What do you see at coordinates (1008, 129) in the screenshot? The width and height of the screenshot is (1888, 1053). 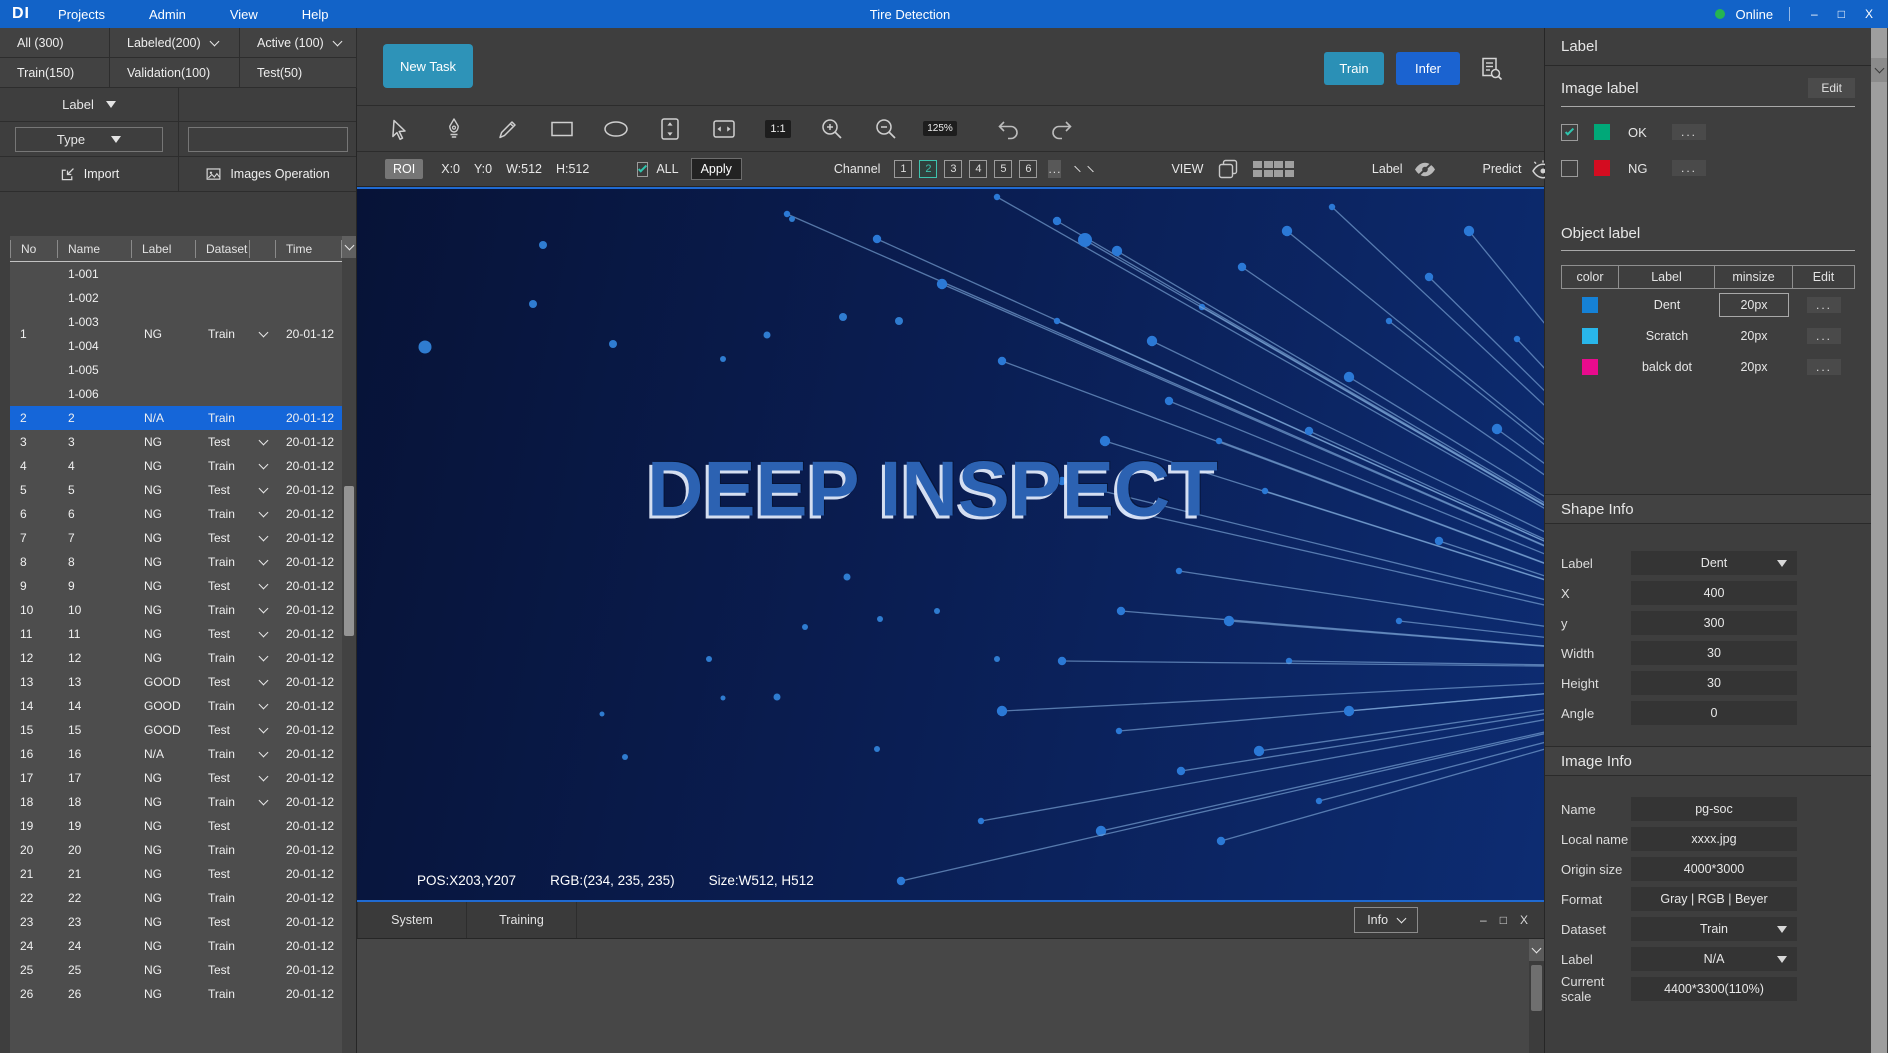 I see `undo-button` at bounding box center [1008, 129].